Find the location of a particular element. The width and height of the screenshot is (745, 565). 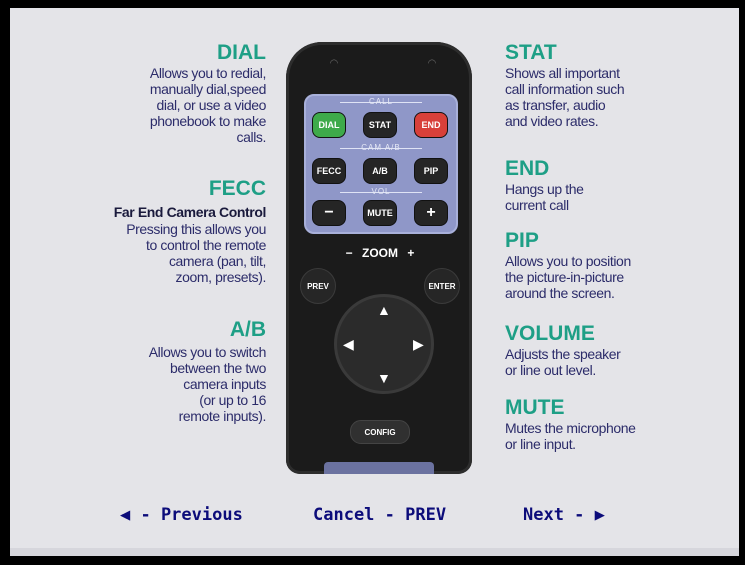

dial-line-1: Allows you to redial, is located at coordinates (208, 73).